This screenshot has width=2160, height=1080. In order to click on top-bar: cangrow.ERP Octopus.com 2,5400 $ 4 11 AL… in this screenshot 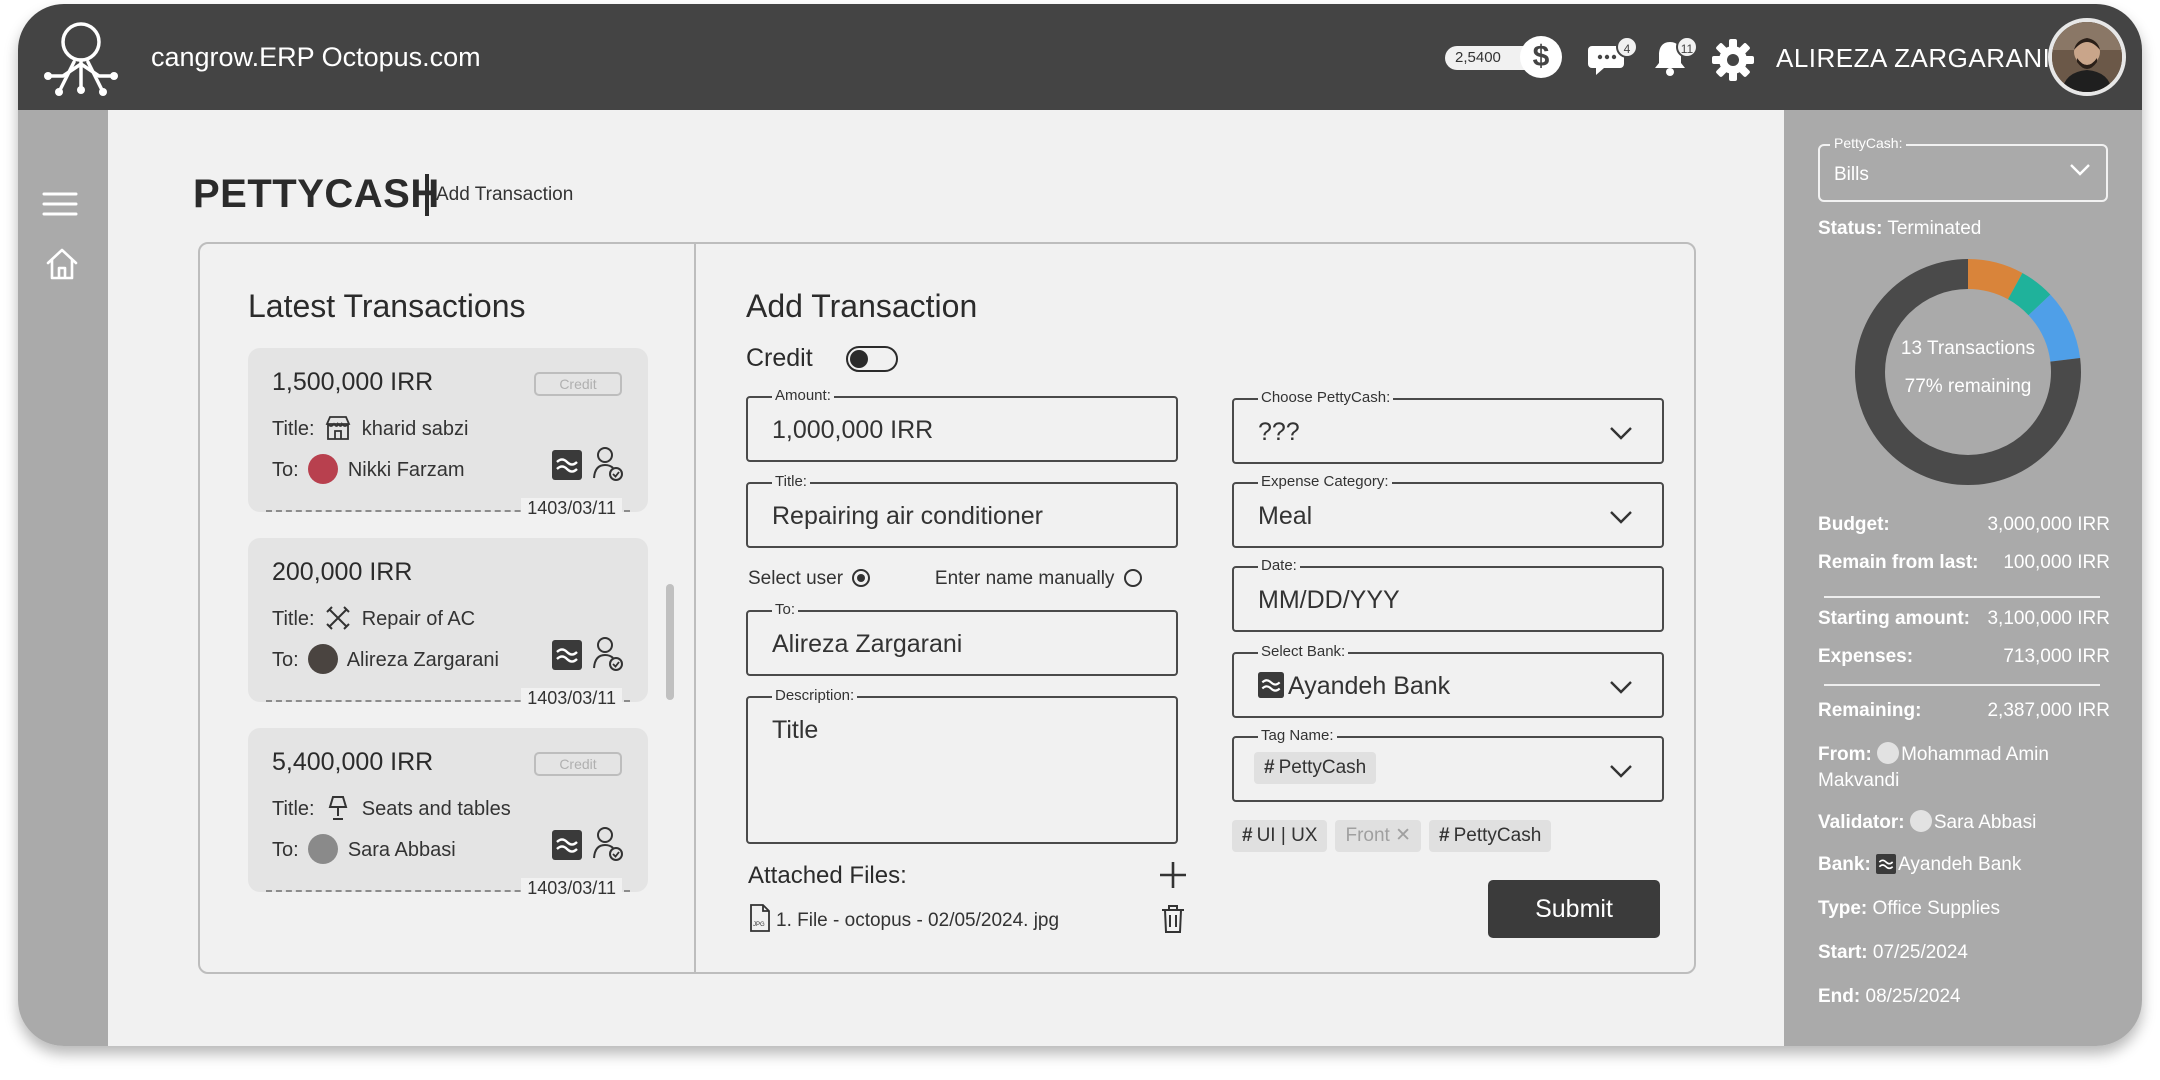, I will do `click(1080, 57)`.